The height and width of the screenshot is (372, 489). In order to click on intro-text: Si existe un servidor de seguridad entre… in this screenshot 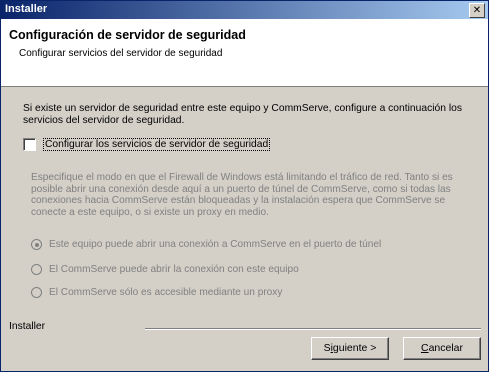, I will do `click(243, 114)`.